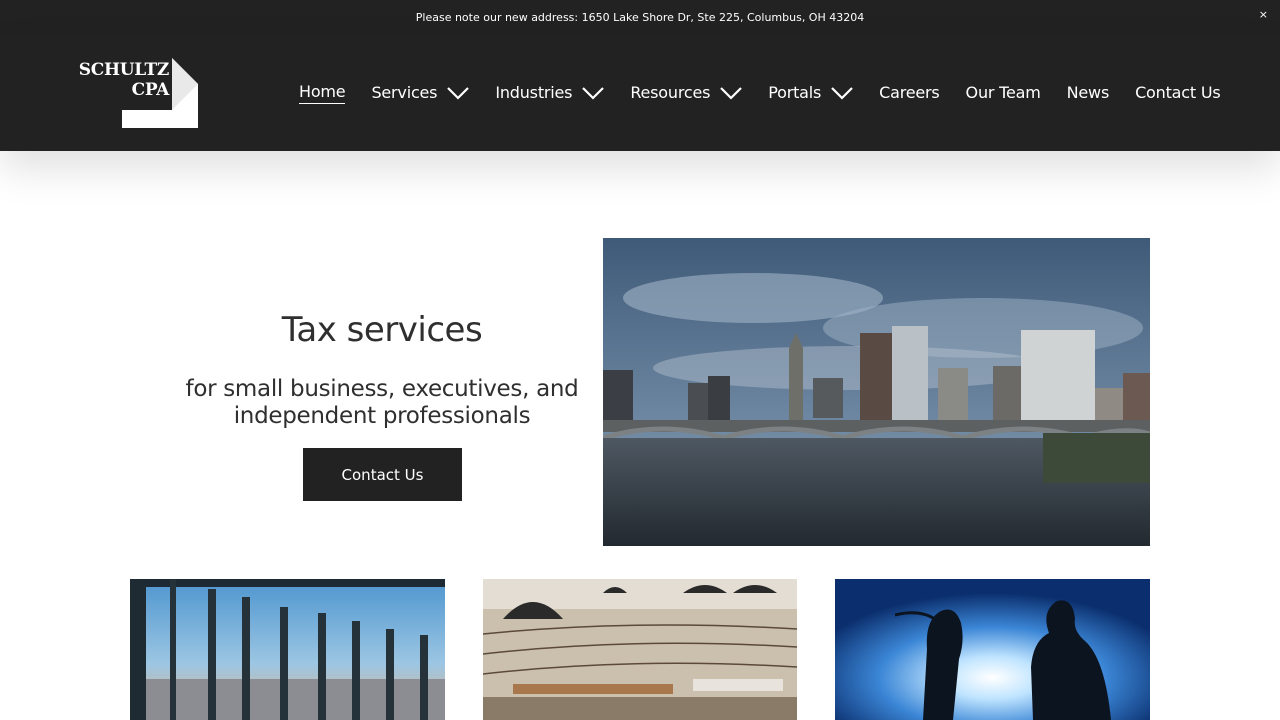  What do you see at coordinates (795, 92) in the screenshot?
I see `nav-label-portals: Portals` at bounding box center [795, 92].